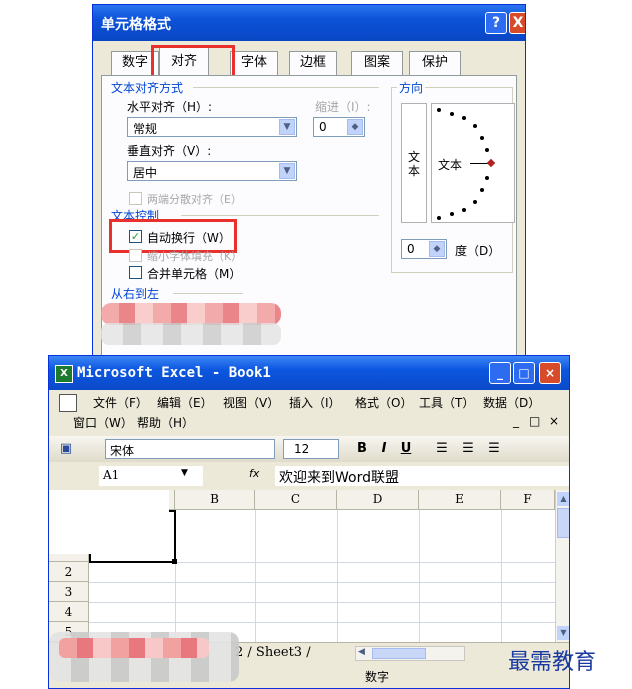  I want to click on formula-bar: A1 ▼ fx 欢迎来到Word联盟, so click(309, 476).